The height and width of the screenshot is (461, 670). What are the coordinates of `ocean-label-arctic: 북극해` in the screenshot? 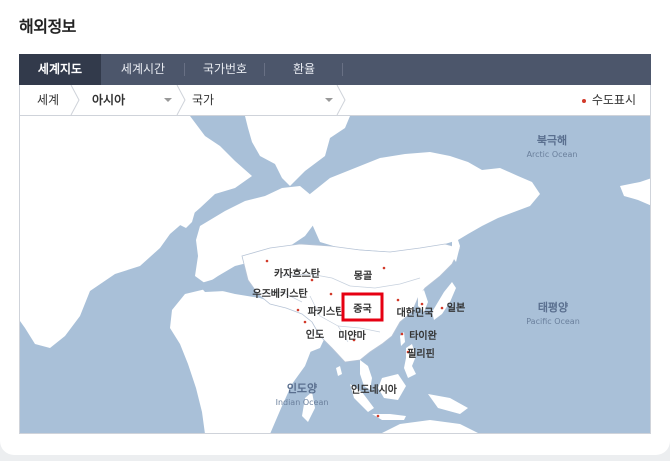 It's located at (552, 140).